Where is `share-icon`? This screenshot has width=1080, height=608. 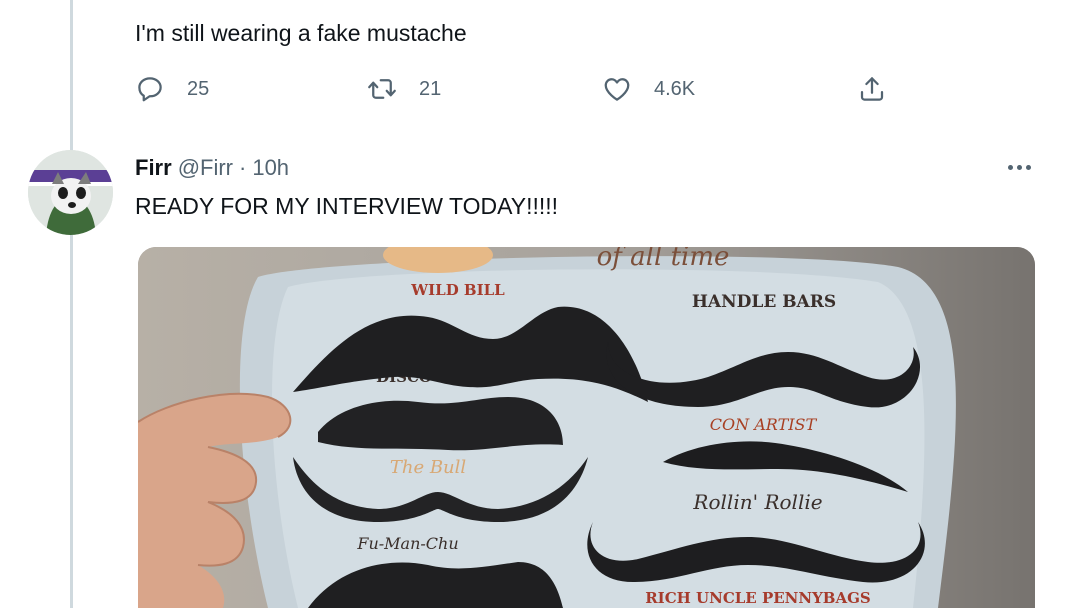 share-icon is located at coordinates (872, 89).